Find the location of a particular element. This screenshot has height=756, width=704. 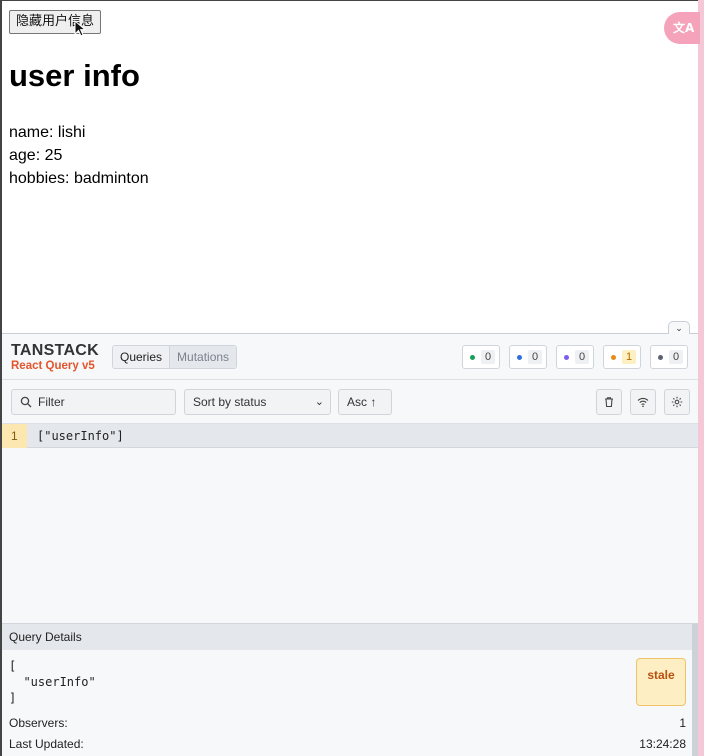

stale-count-badge: 1 is located at coordinates (622, 357).